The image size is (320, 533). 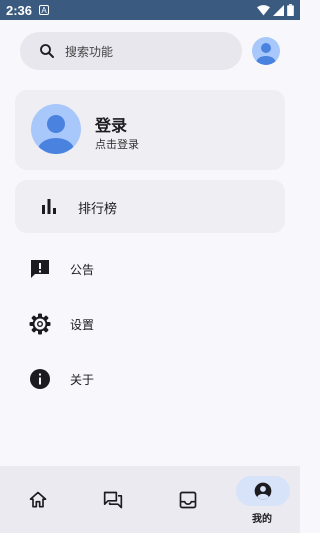 I want to click on inbox-icon, so click(x=188, y=500).